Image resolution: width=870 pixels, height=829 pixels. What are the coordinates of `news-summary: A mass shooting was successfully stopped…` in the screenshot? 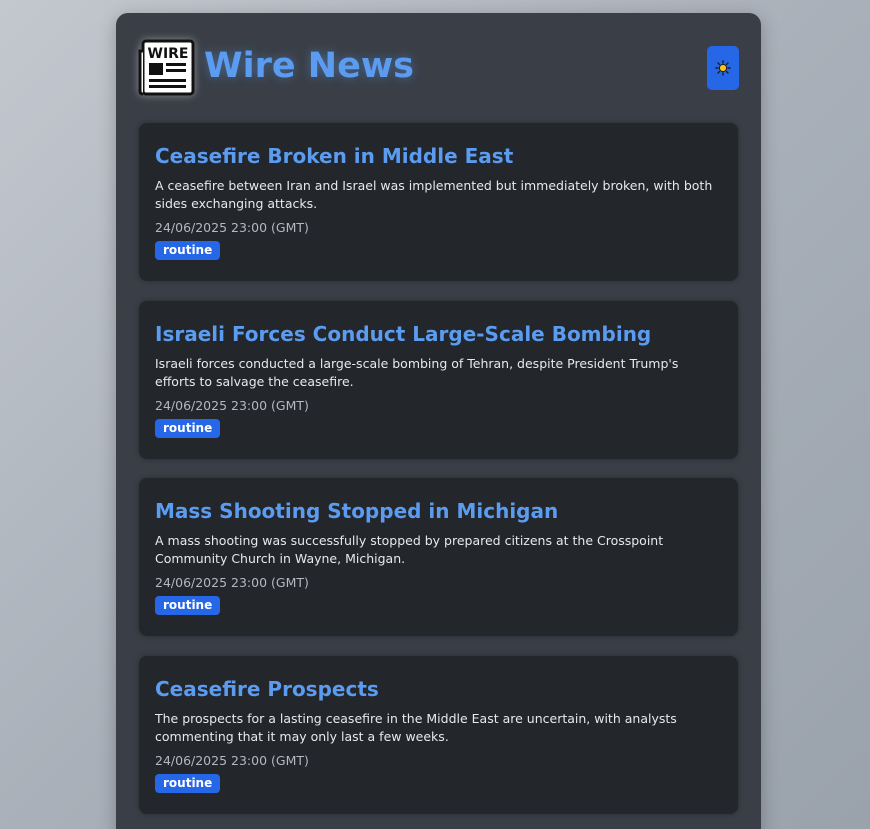 It's located at (409, 549).